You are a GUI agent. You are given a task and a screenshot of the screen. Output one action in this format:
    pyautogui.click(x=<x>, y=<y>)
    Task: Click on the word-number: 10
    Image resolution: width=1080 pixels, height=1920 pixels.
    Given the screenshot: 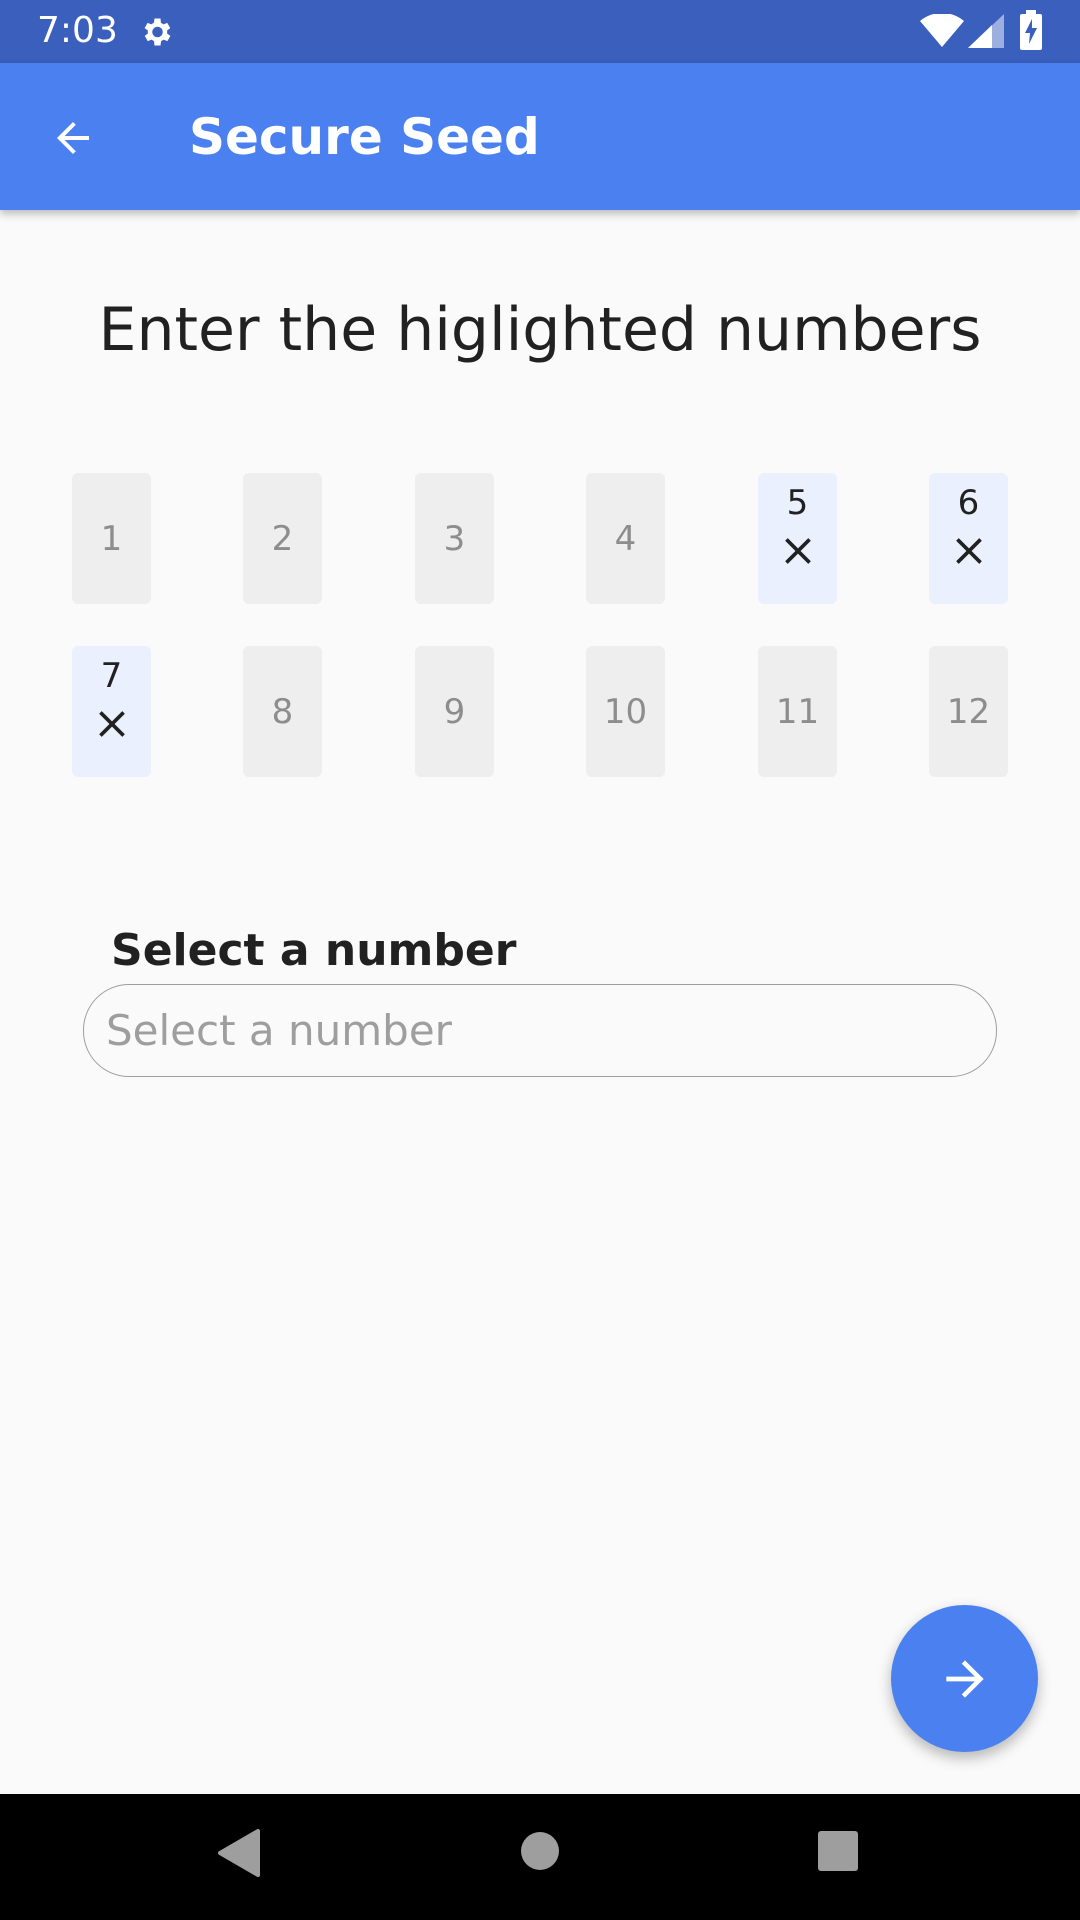 What is the action you would take?
    pyautogui.click(x=625, y=711)
    